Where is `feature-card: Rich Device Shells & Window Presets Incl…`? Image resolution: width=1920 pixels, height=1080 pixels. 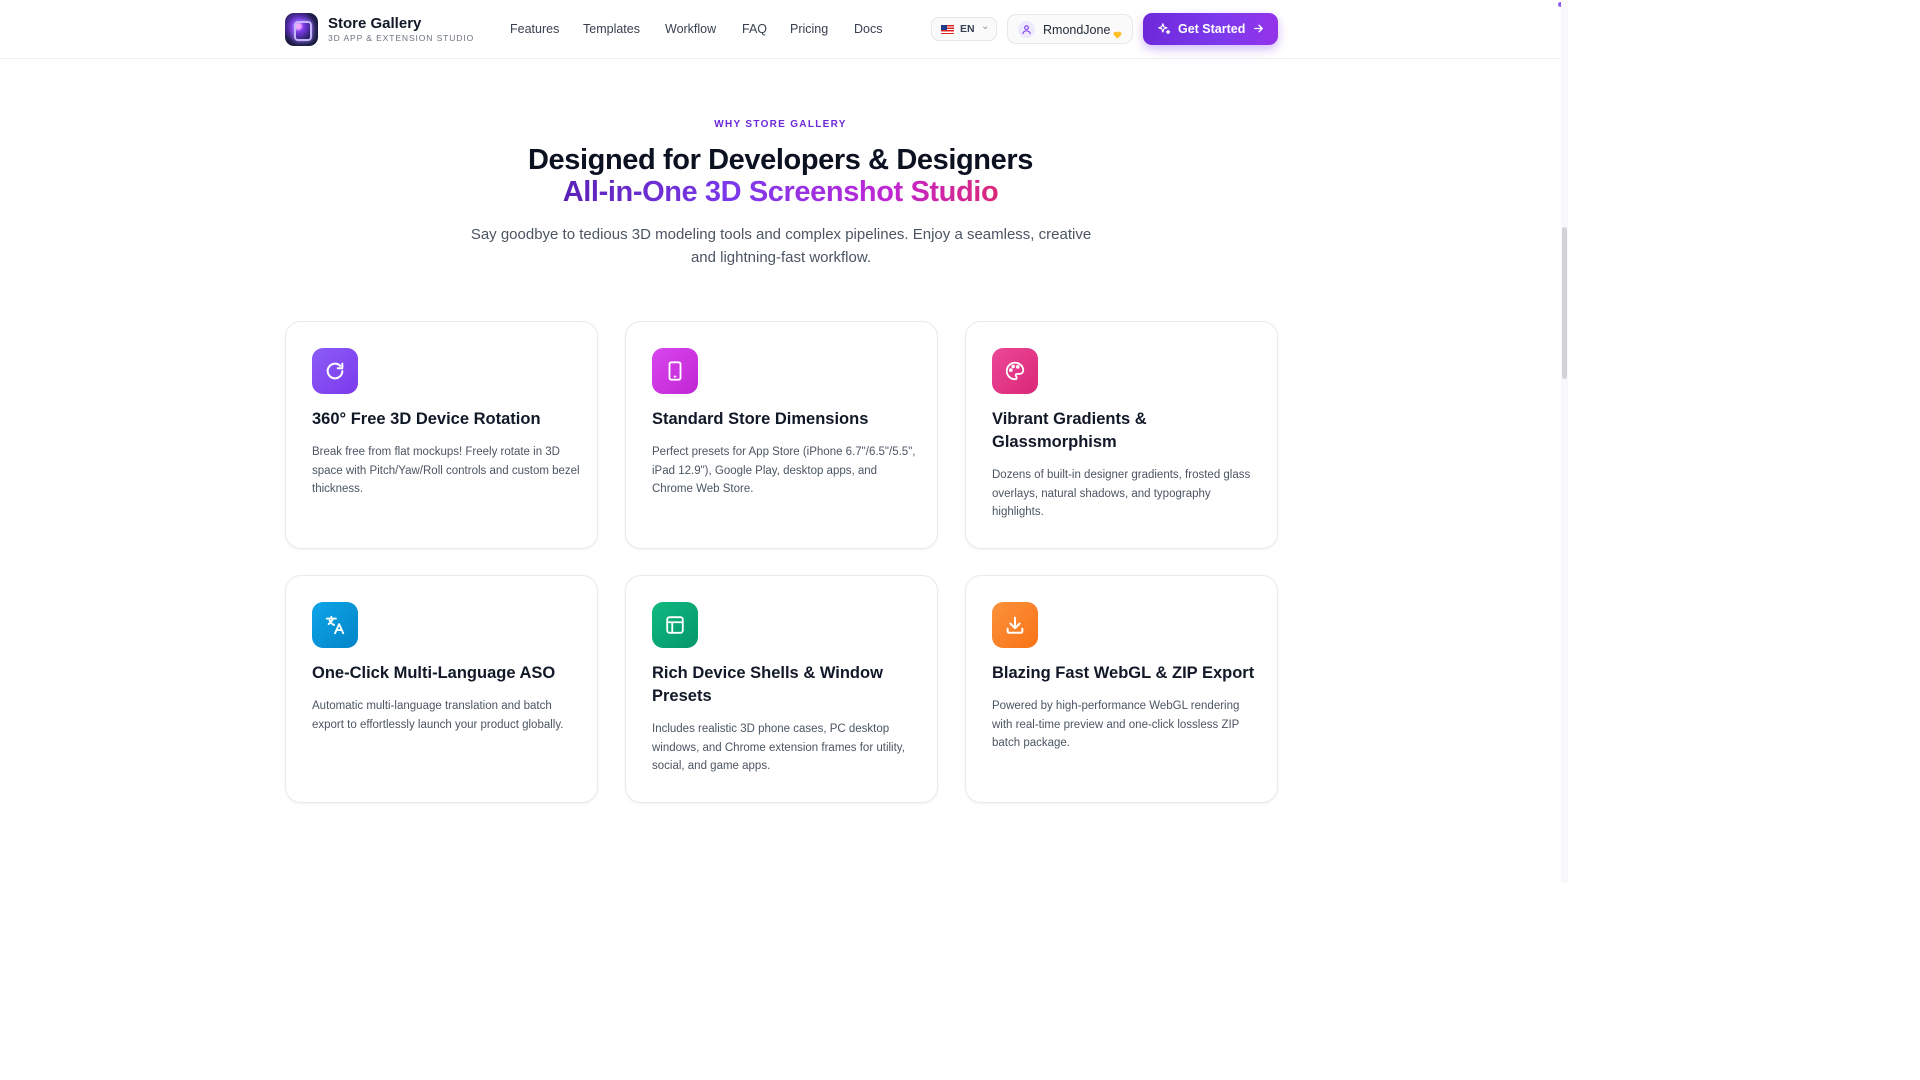
feature-card: Rich Device Shells & Window Presets Incl… is located at coordinates (781, 689).